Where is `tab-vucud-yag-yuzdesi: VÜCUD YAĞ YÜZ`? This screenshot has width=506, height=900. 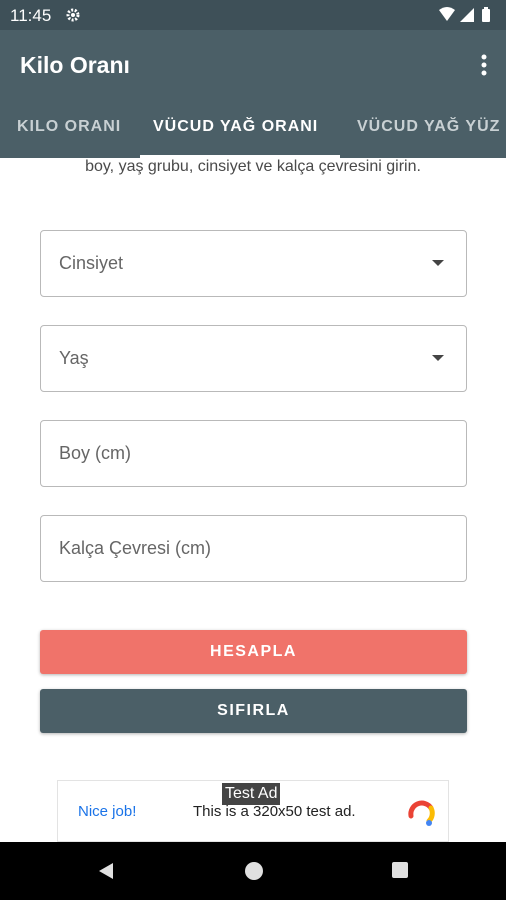 tab-vucud-yag-yuzdesi: VÜCUD YAĞ YÜZ is located at coordinates (428, 127).